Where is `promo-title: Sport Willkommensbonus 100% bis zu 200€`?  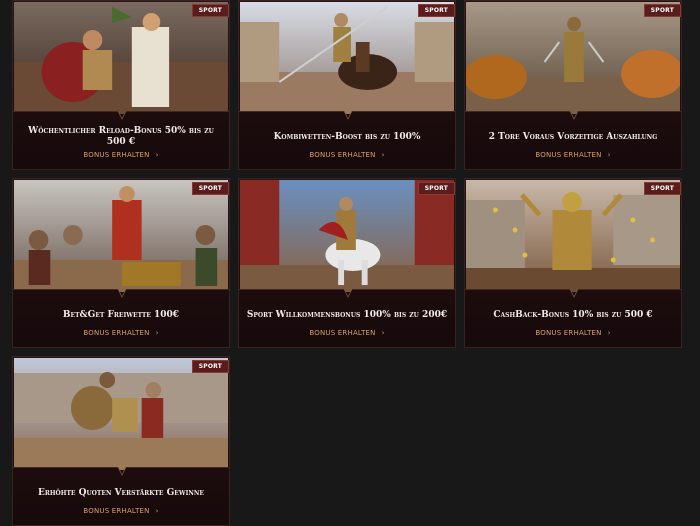
promo-title: Sport Willkommensbonus 100% bis zu 200€ is located at coordinates (347, 315).